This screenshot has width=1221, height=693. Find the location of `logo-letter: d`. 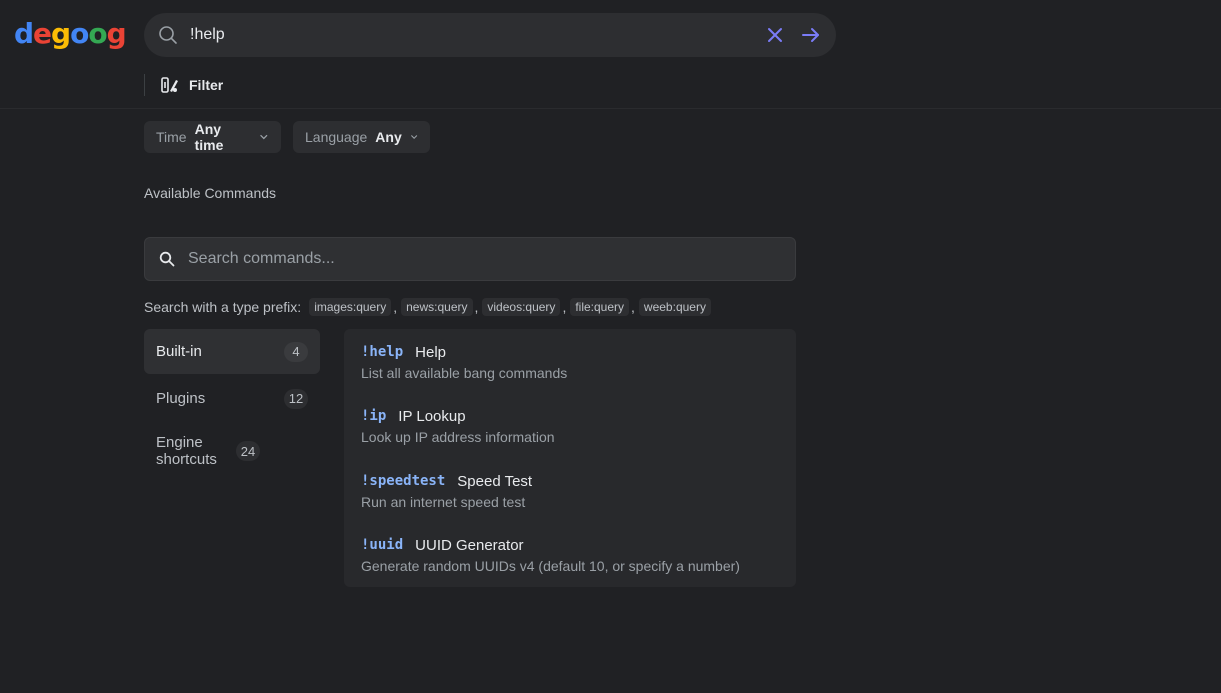

logo-letter: d is located at coordinates (24, 33).